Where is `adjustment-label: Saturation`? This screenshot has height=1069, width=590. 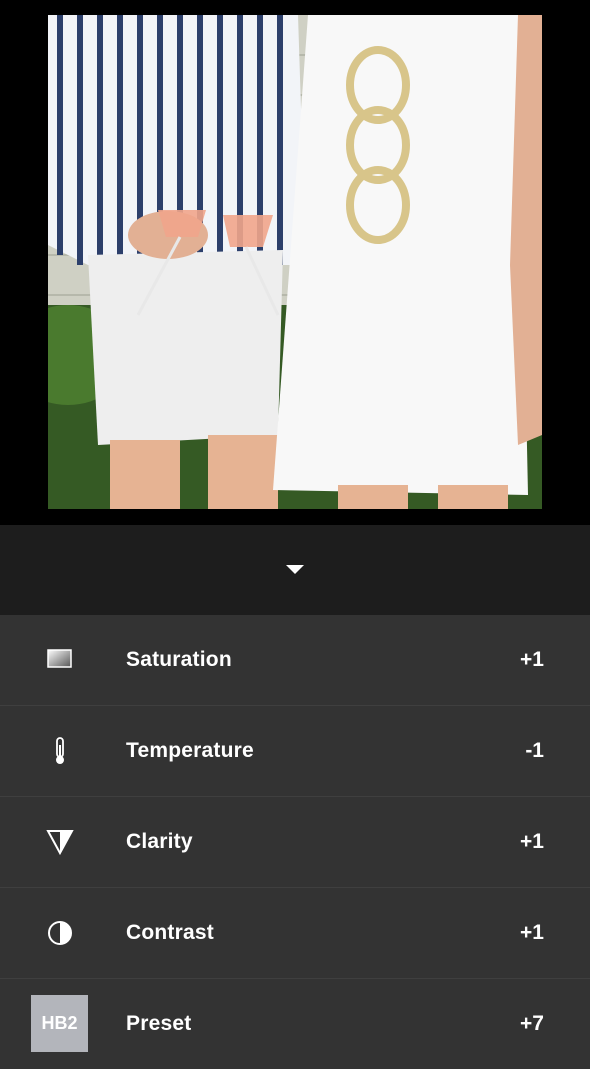
adjustment-label: Saturation is located at coordinates (179, 659).